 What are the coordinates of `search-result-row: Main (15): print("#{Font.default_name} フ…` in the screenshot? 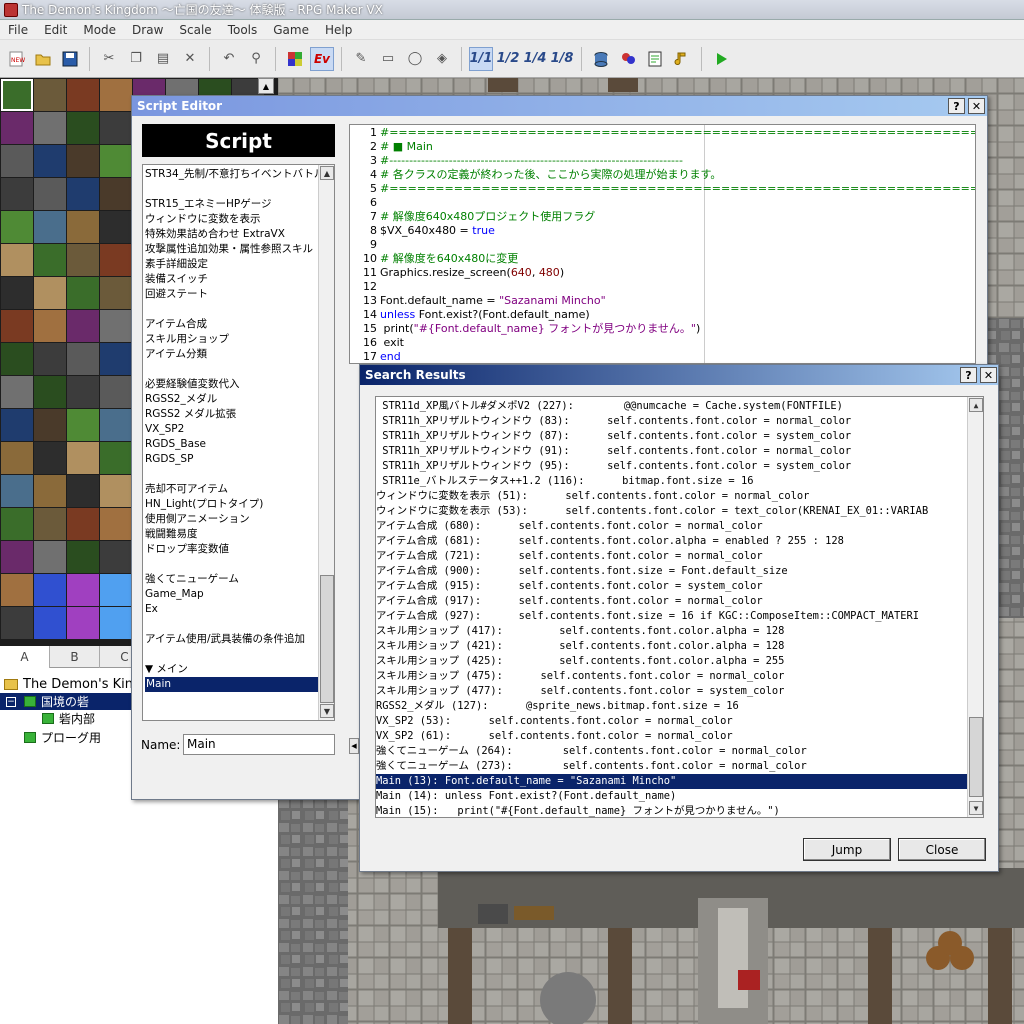 It's located at (672, 810).